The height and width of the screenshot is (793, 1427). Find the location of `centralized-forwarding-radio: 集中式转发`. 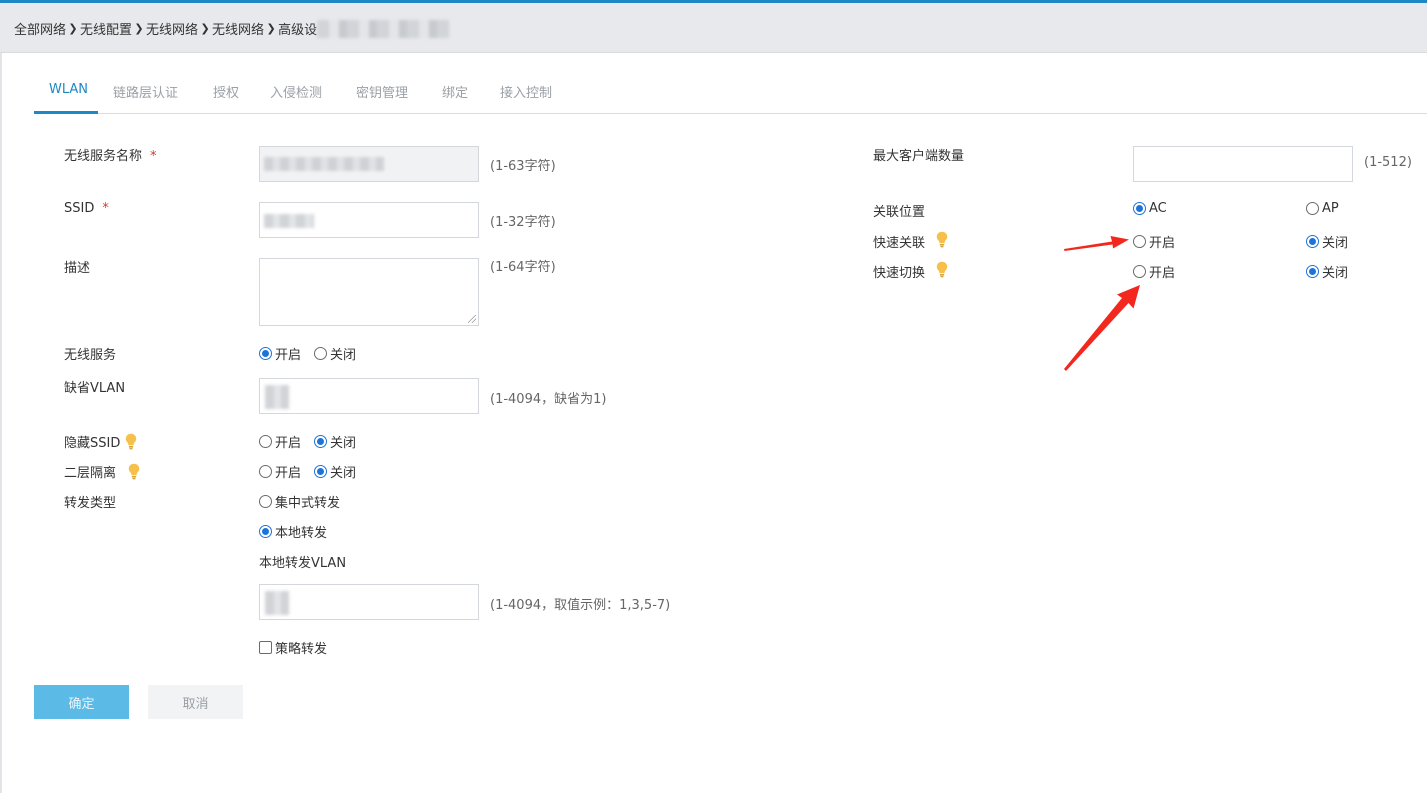

centralized-forwarding-radio: 集中式转发 is located at coordinates (299, 501).